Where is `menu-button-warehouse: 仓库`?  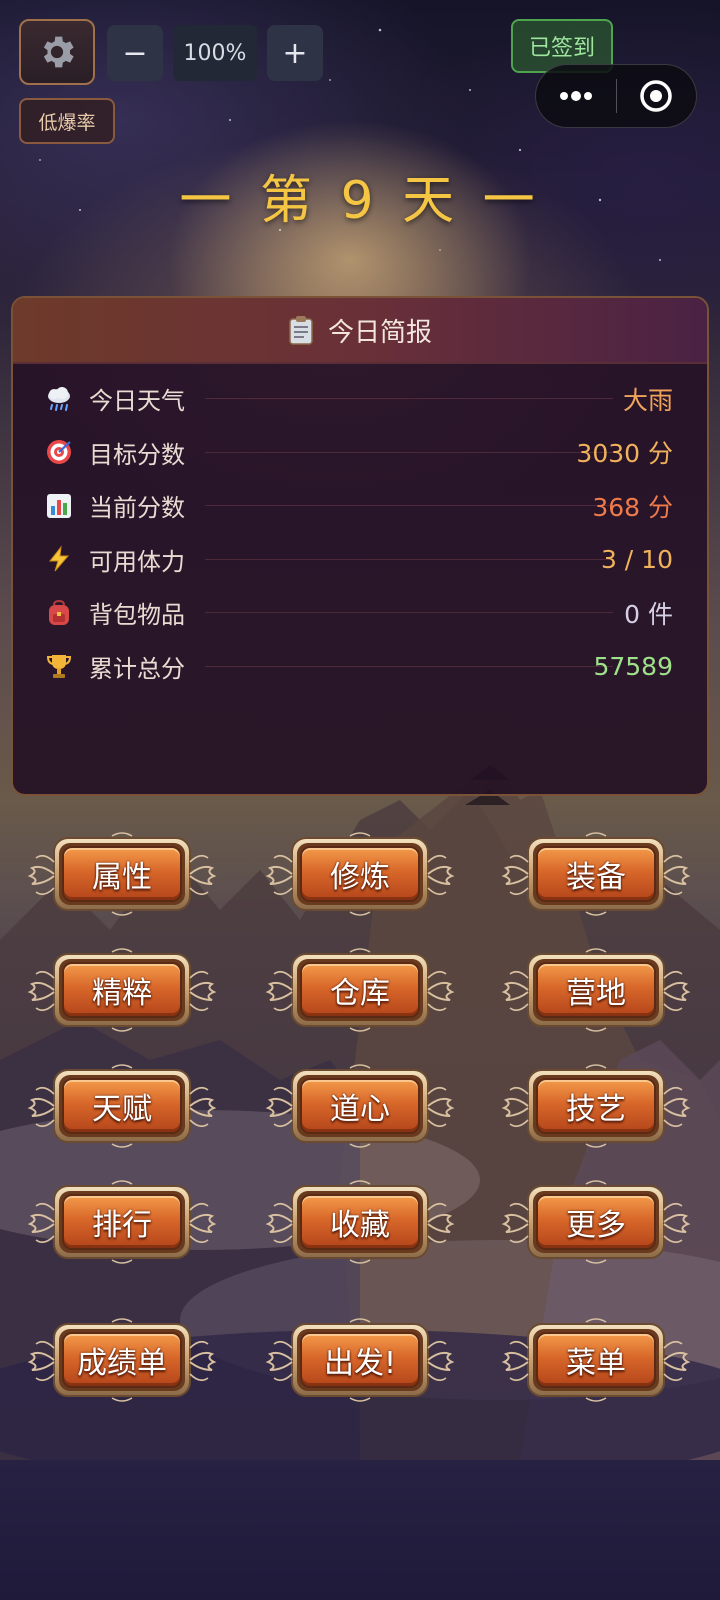
menu-button-warehouse: 仓库 is located at coordinates (360, 990).